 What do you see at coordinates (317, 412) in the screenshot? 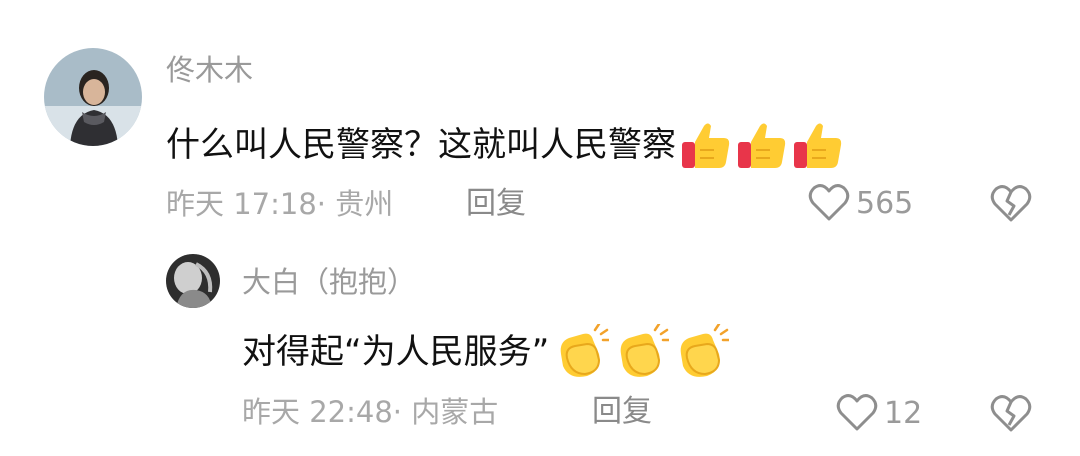
I see `comment-time: 昨天 22:48` at bounding box center [317, 412].